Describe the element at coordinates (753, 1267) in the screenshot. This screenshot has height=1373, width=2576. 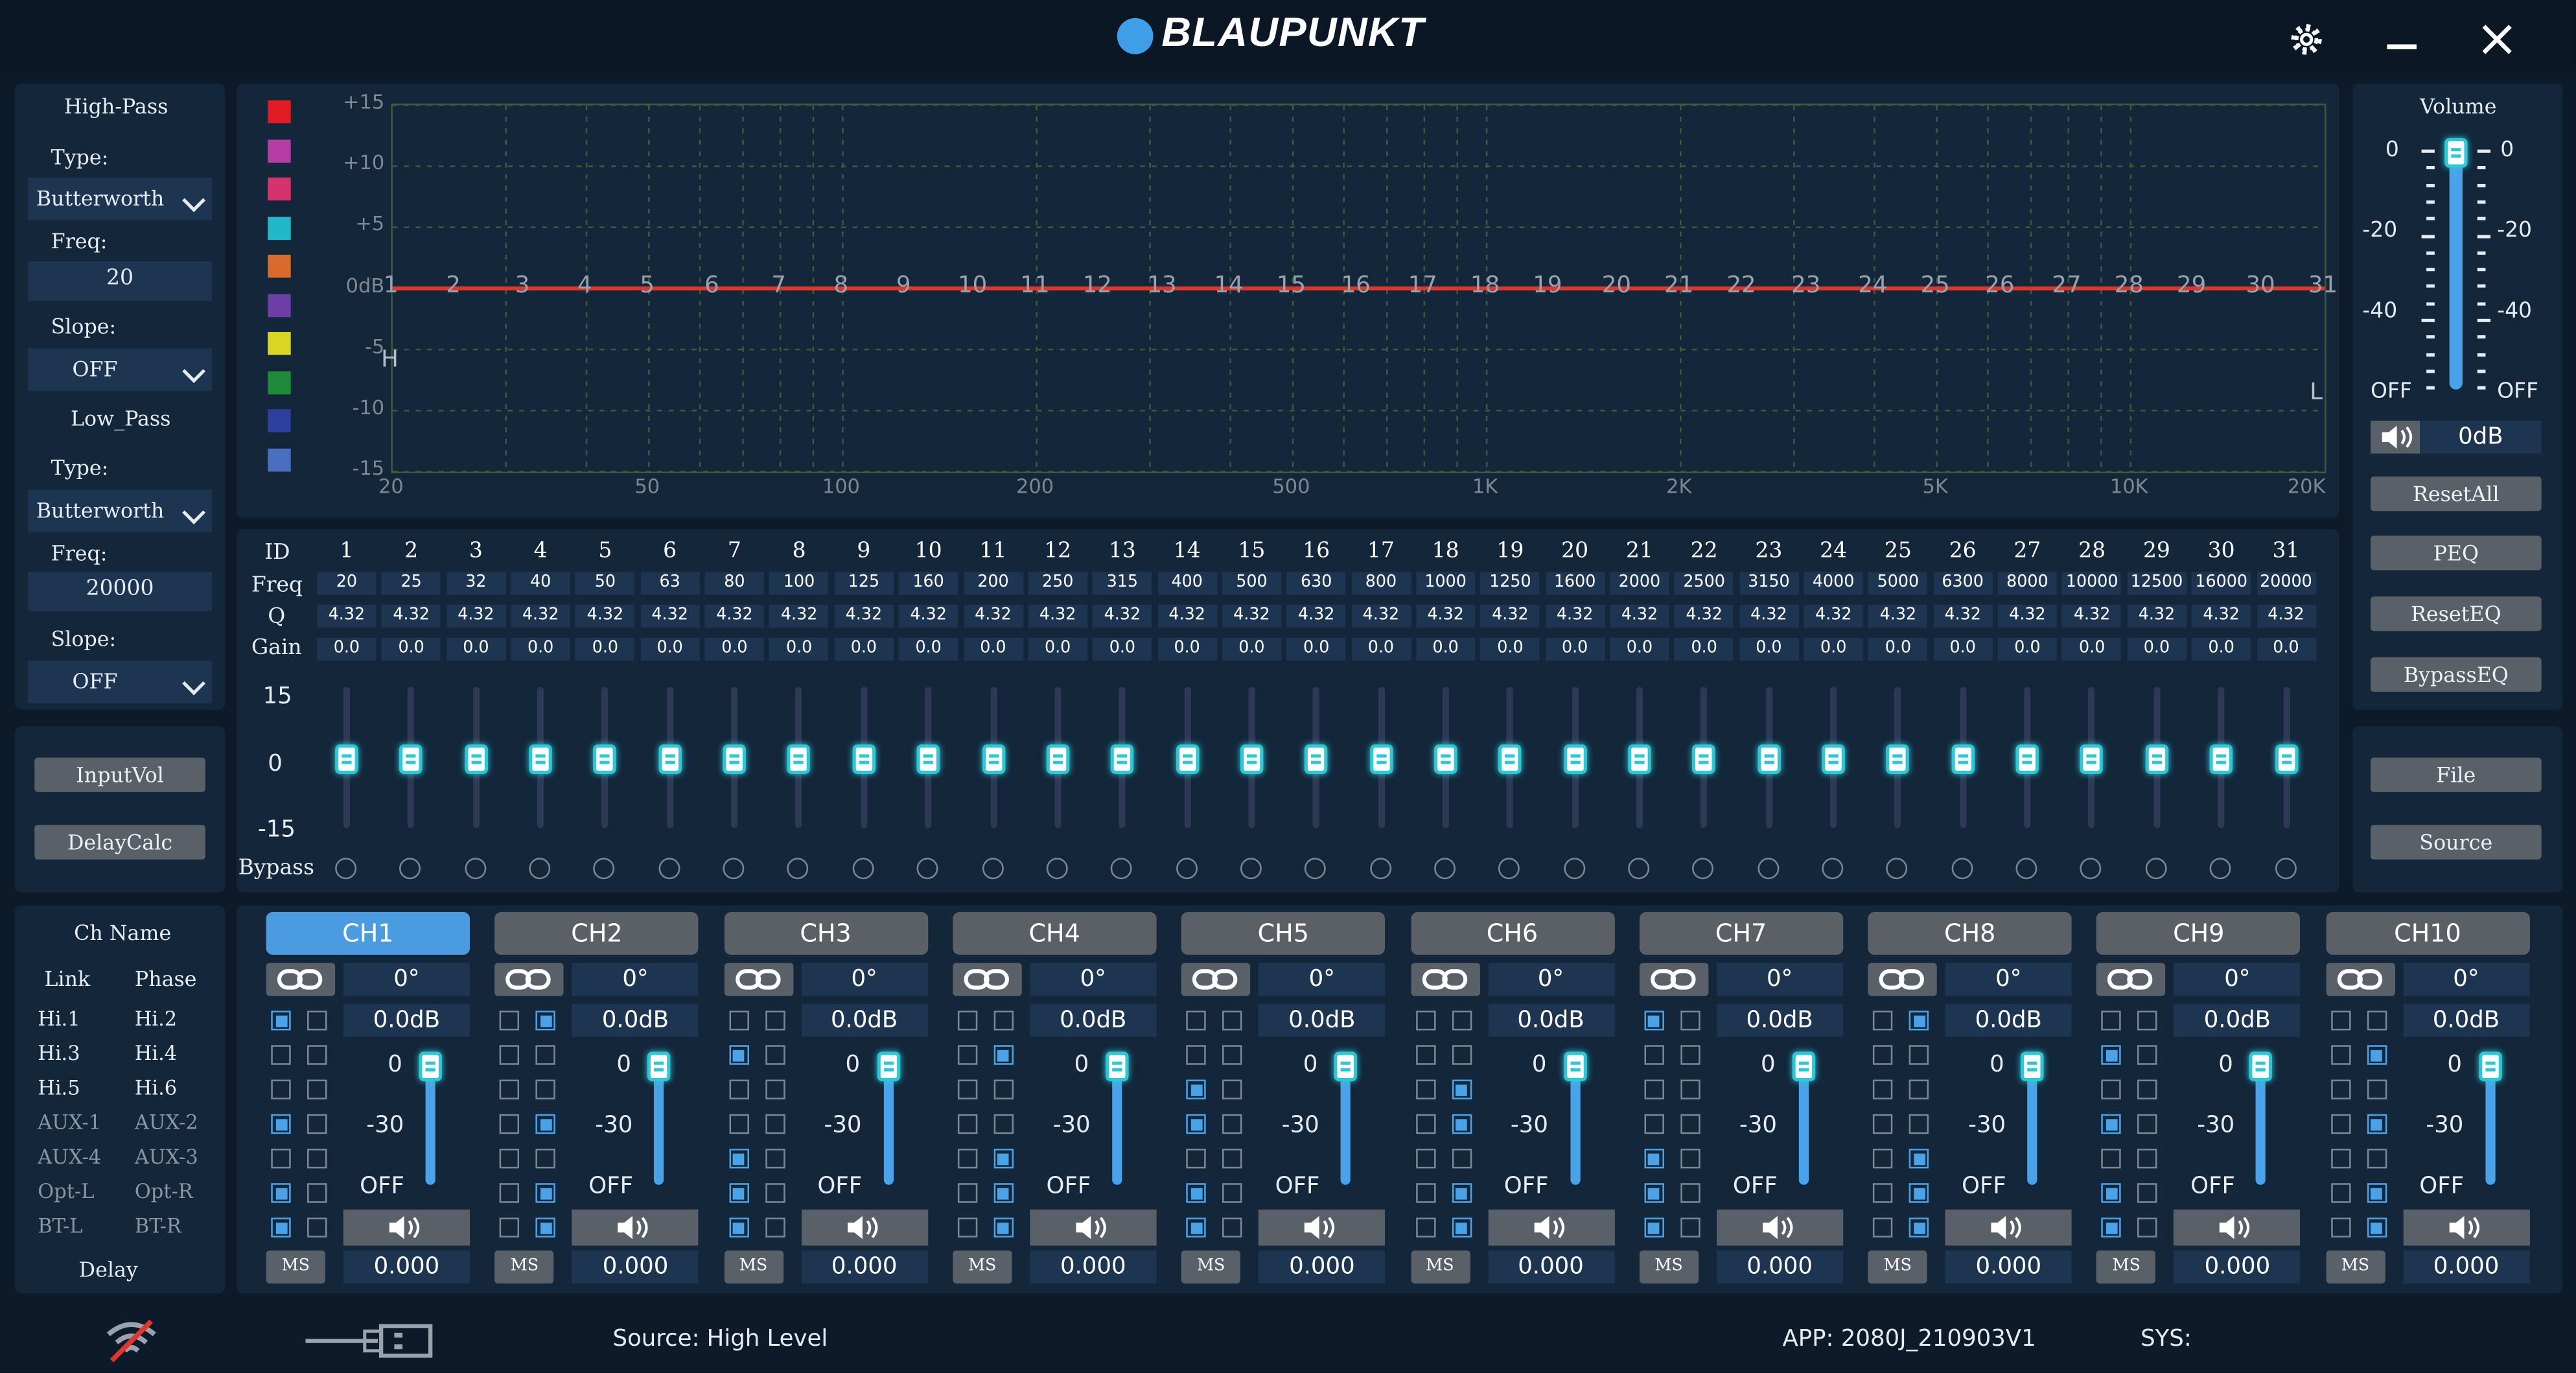
I see `channel-ms-button: MS` at that location.